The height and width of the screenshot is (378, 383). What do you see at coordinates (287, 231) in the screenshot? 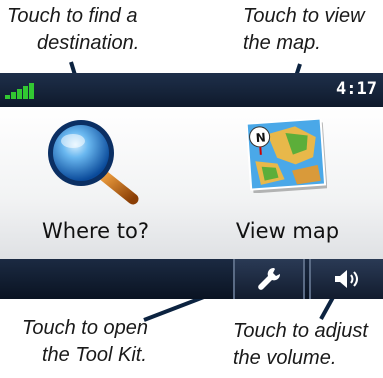
I see `view-map-label: View map` at bounding box center [287, 231].